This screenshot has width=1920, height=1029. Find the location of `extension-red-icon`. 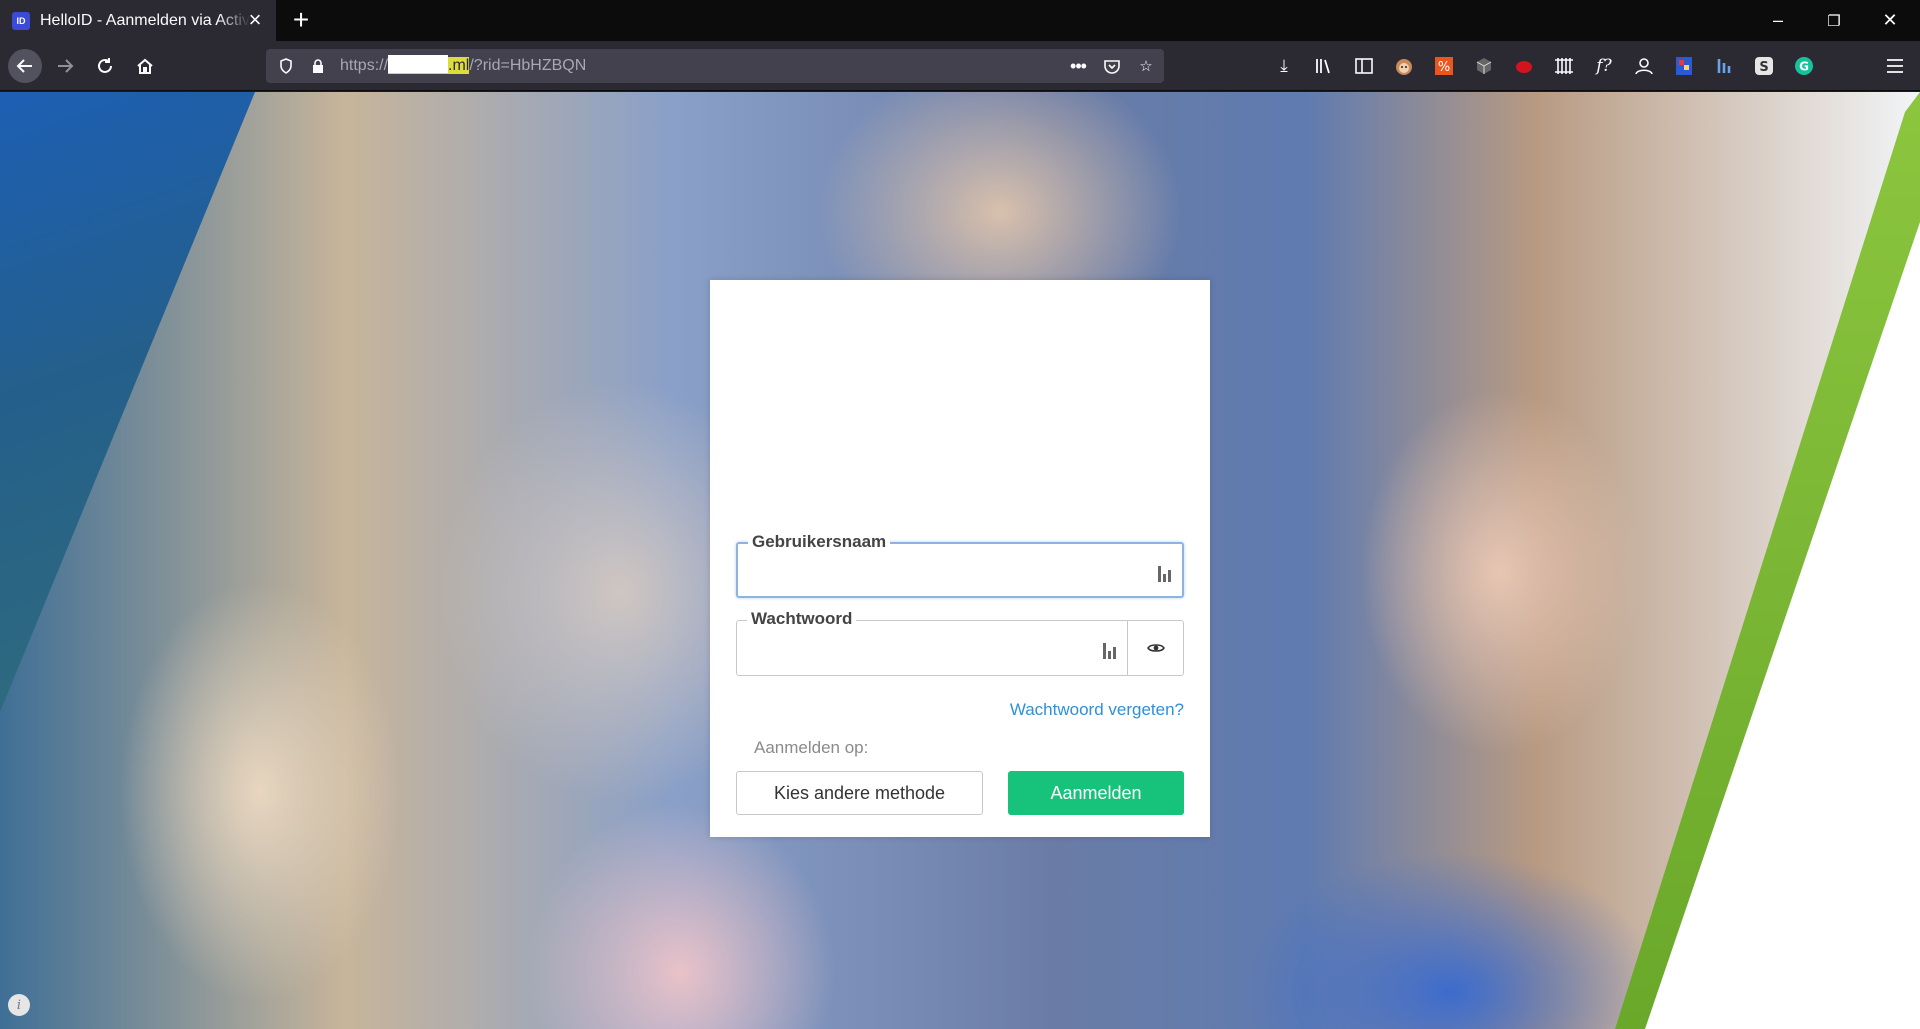

extension-red-icon is located at coordinates (1524, 66).